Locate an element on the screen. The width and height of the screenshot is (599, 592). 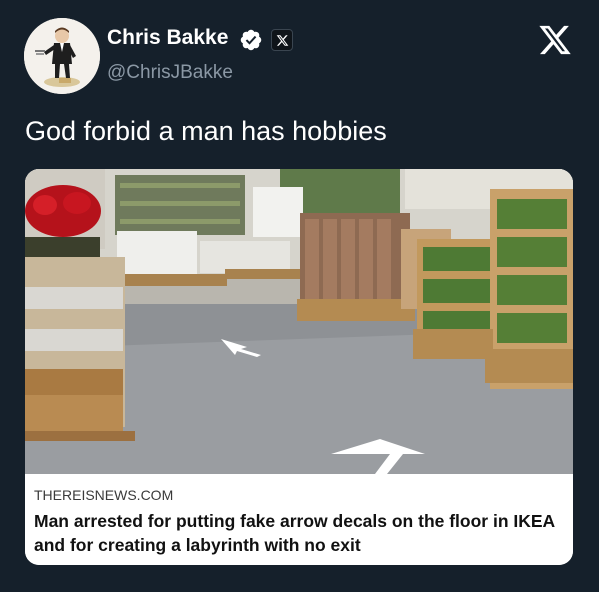
x-badge-icon is located at coordinates (282, 40).